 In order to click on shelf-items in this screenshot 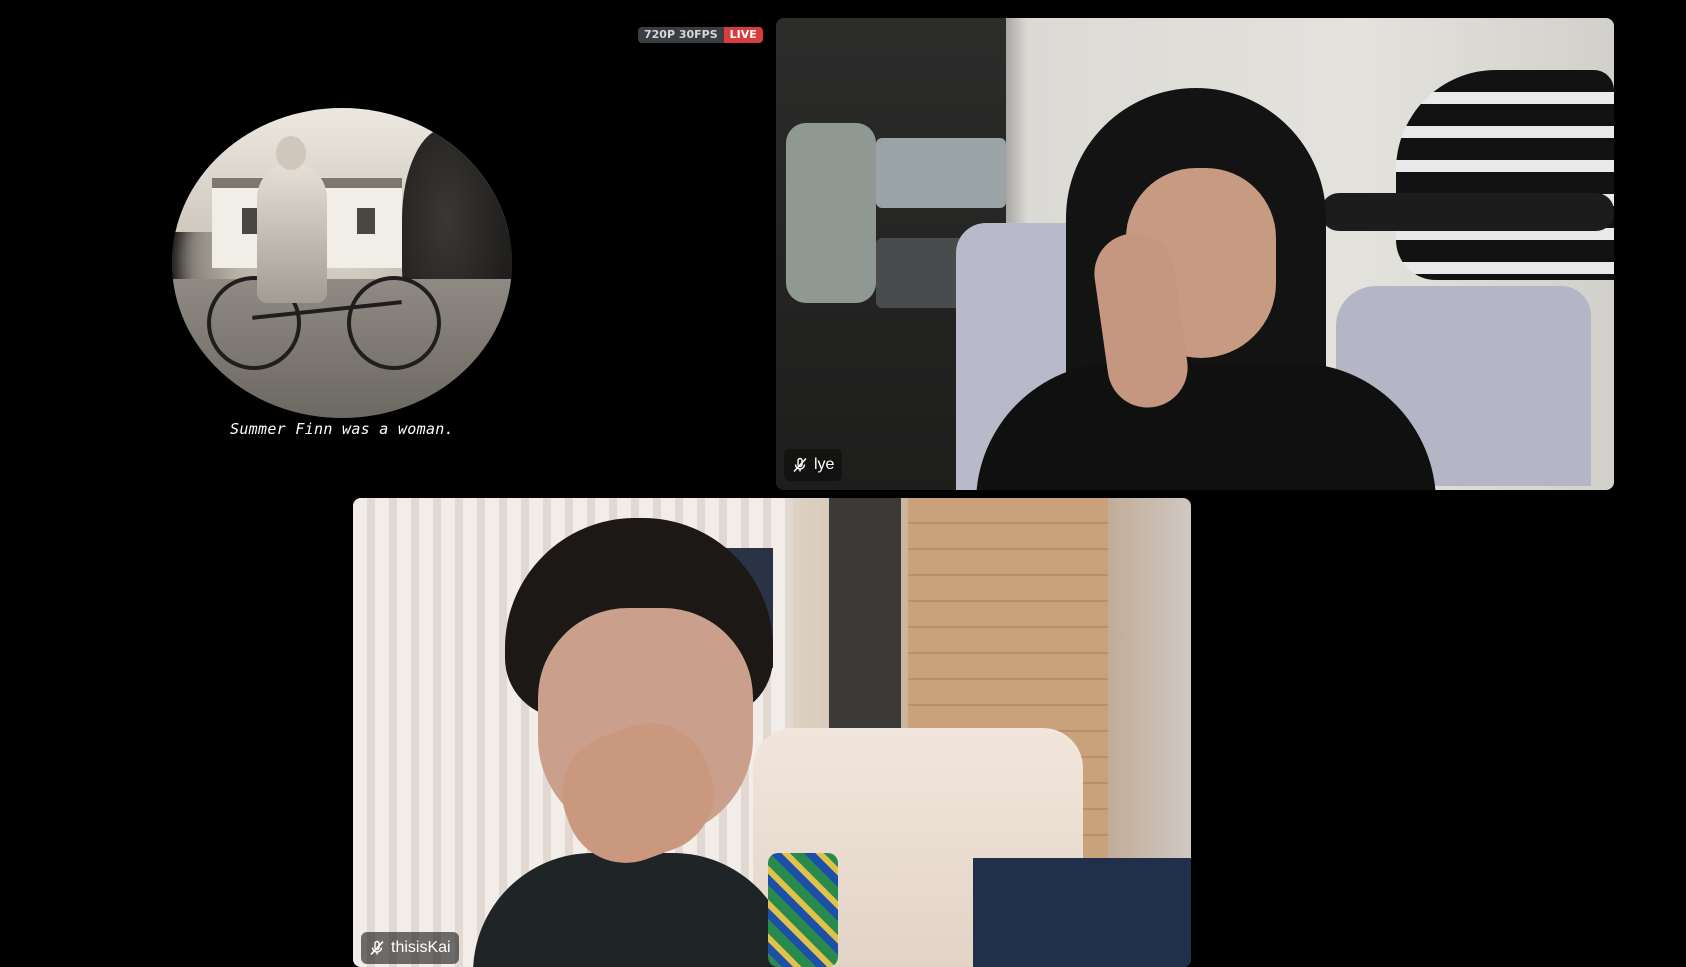, I will do `click(941, 173)`.